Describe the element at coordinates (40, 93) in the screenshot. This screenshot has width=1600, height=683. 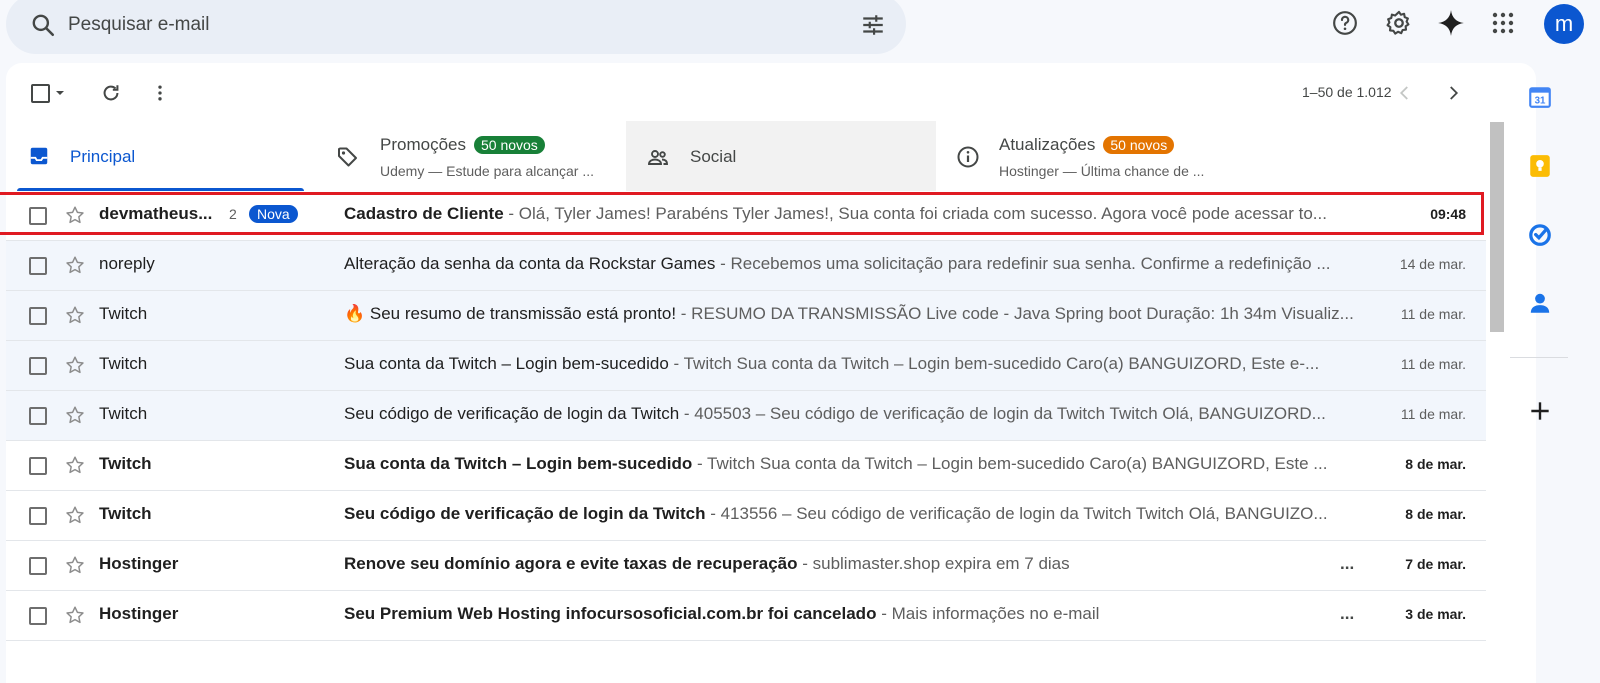
I see `select-all-checkbox` at that location.